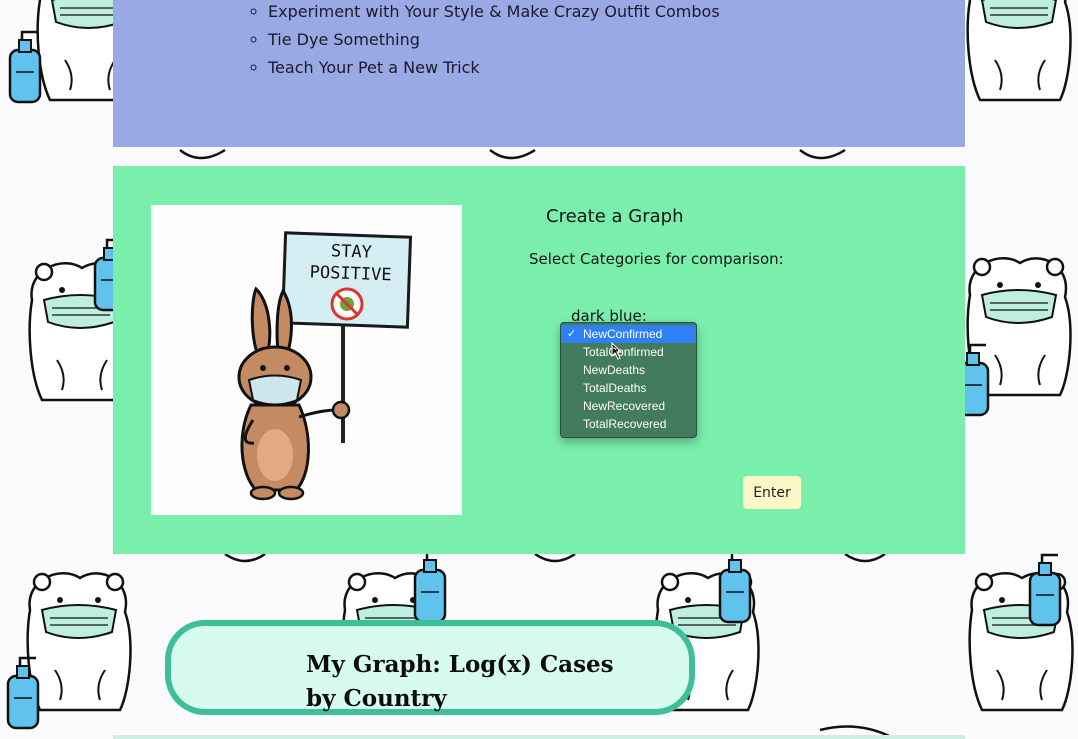  I want to click on activity-item: Tie Dye Something, so click(494, 40).